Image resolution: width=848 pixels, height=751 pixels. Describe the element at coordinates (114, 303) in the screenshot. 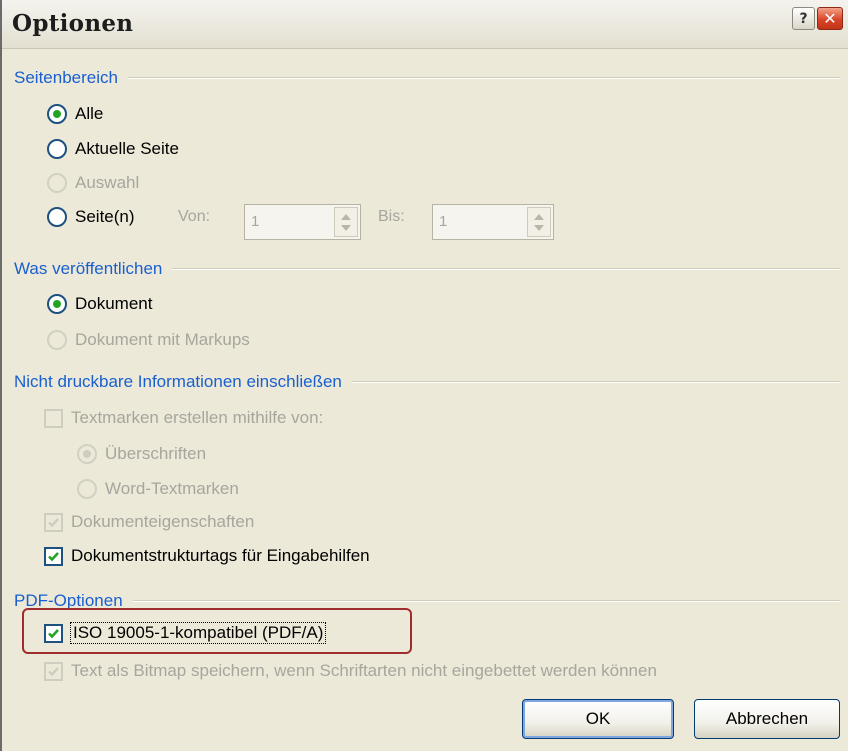

I see `radio-document-label: Dokument` at that location.